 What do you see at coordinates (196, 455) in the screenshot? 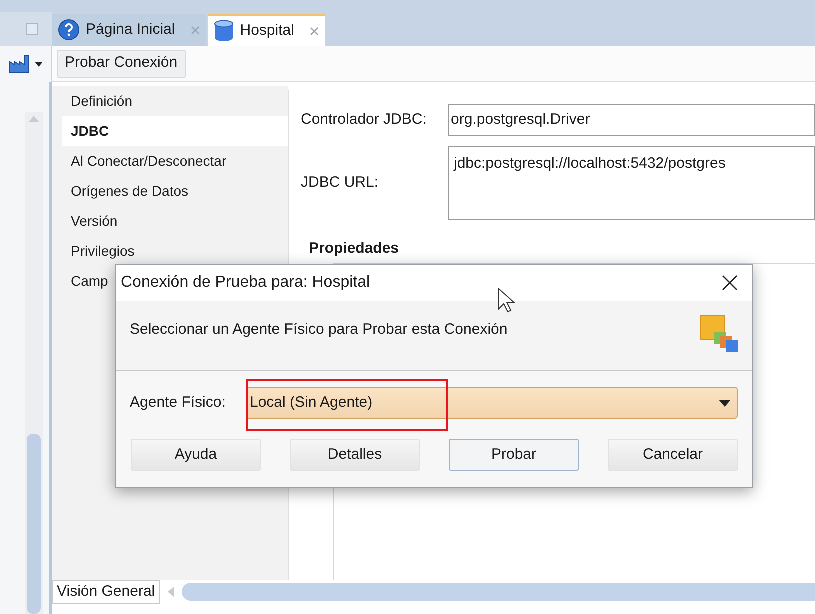
I see `dialog-button: Ayuda` at bounding box center [196, 455].